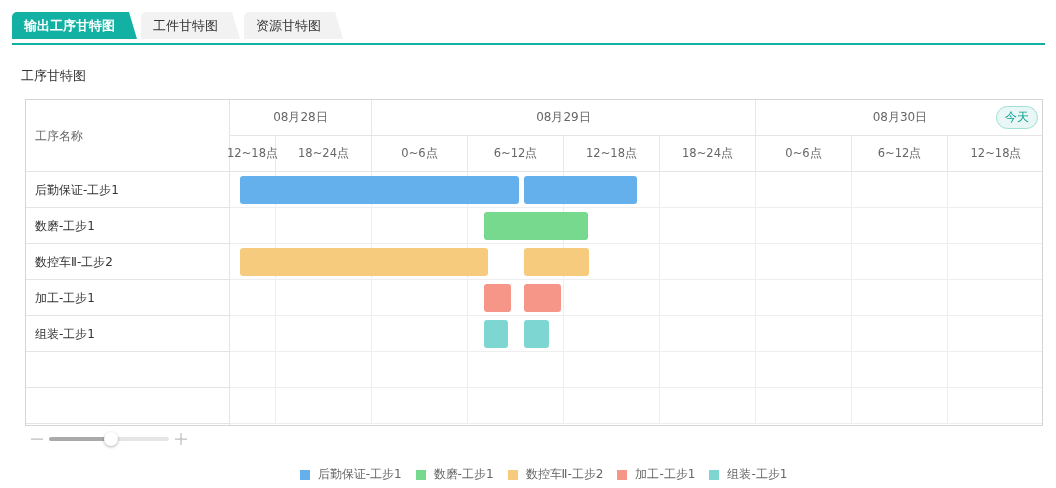 The width and height of the screenshot is (1056, 488). Describe the element at coordinates (127, 136) in the screenshot. I see `column-header: 工序名称` at that location.